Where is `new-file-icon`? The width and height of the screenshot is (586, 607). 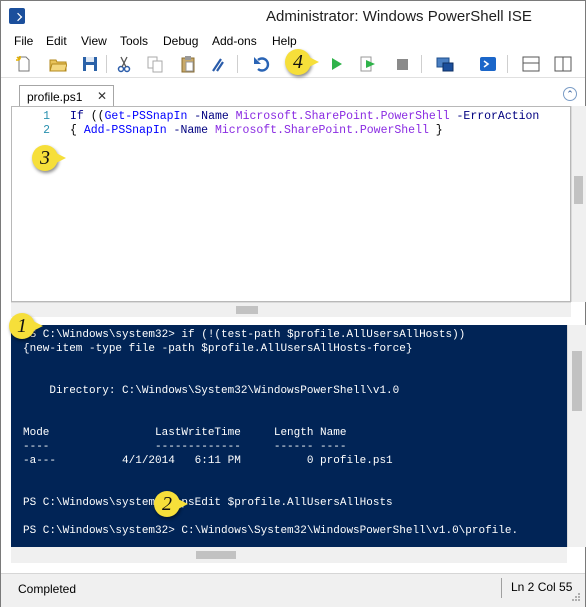 new-file-icon is located at coordinates (24, 64).